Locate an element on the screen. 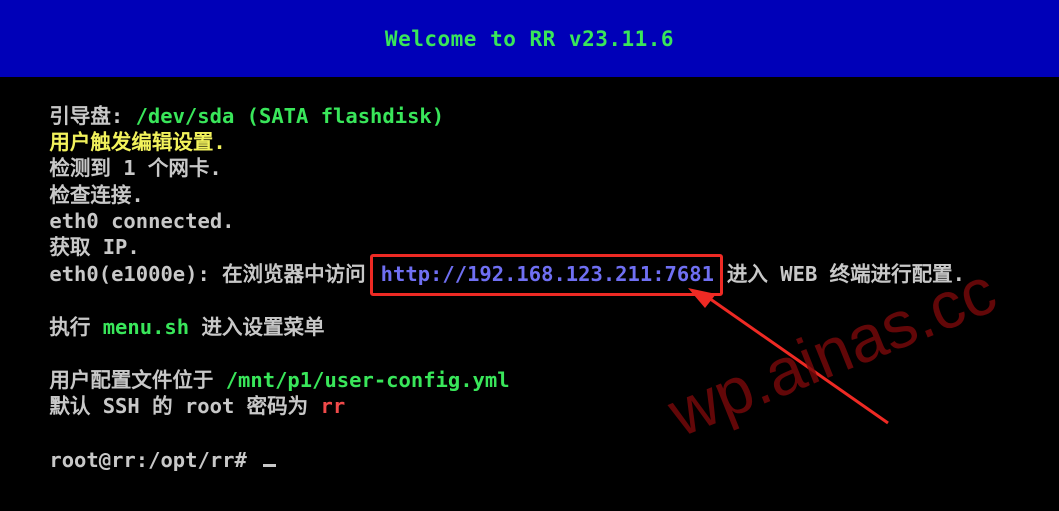 The width and height of the screenshot is (1059, 511). menu-line: 执行 menu.sh 进入设置菜单 is located at coordinates (162, 313).